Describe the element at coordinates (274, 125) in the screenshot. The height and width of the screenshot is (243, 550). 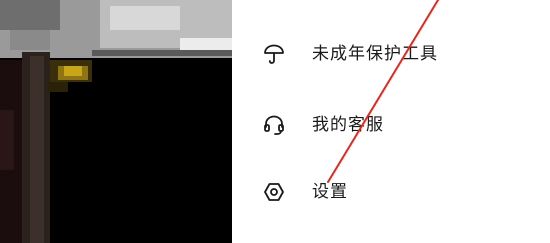
I see `headset-icon` at that location.